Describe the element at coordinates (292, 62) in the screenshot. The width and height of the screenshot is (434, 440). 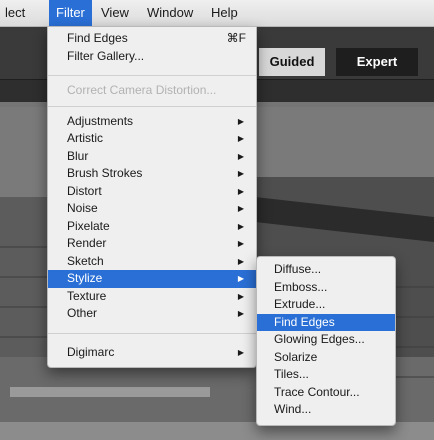
I see `guided-mode-button: Guided` at that location.